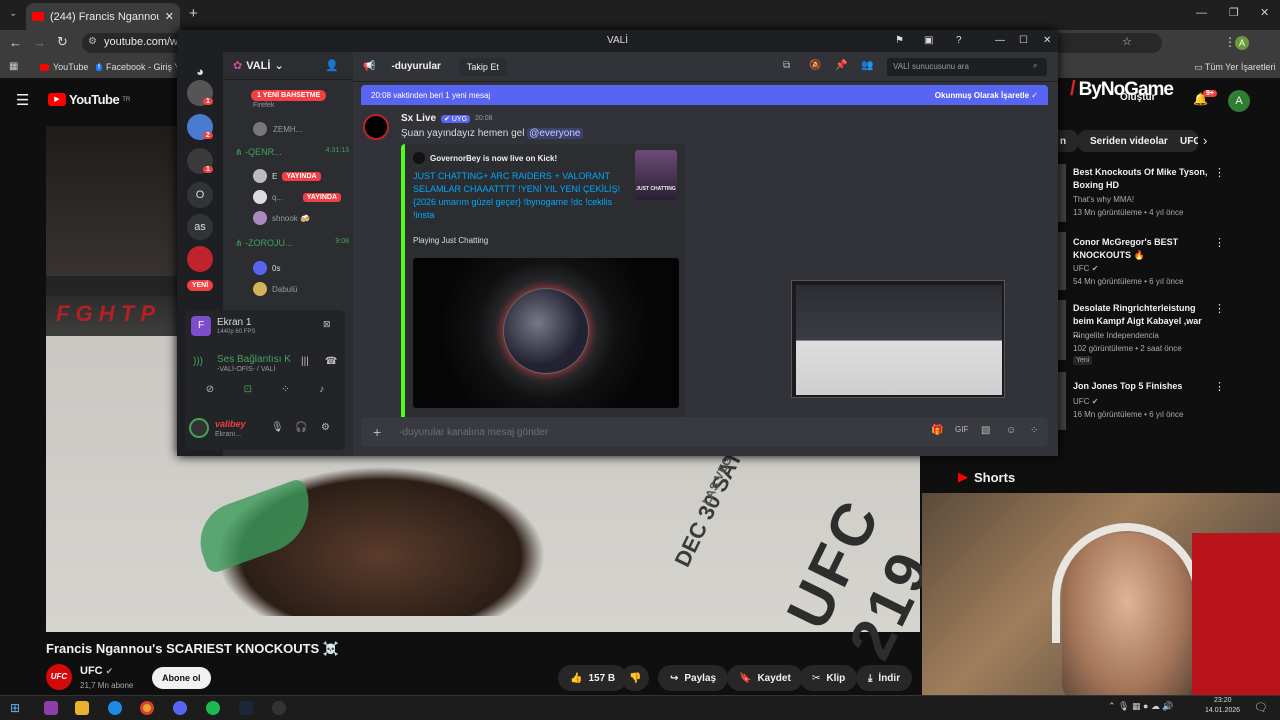 This screenshot has height=720, width=1280. Describe the element at coordinates (301, 427) in the screenshot. I see `headphones-icon: 🎧` at that location.